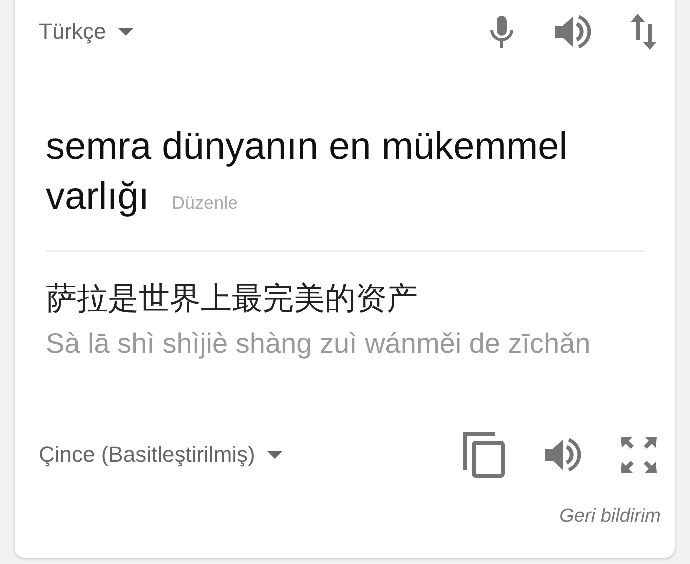  What do you see at coordinates (639, 455) in the screenshot?
I see `fullscreen-icon` at bounding box center [639, 455].